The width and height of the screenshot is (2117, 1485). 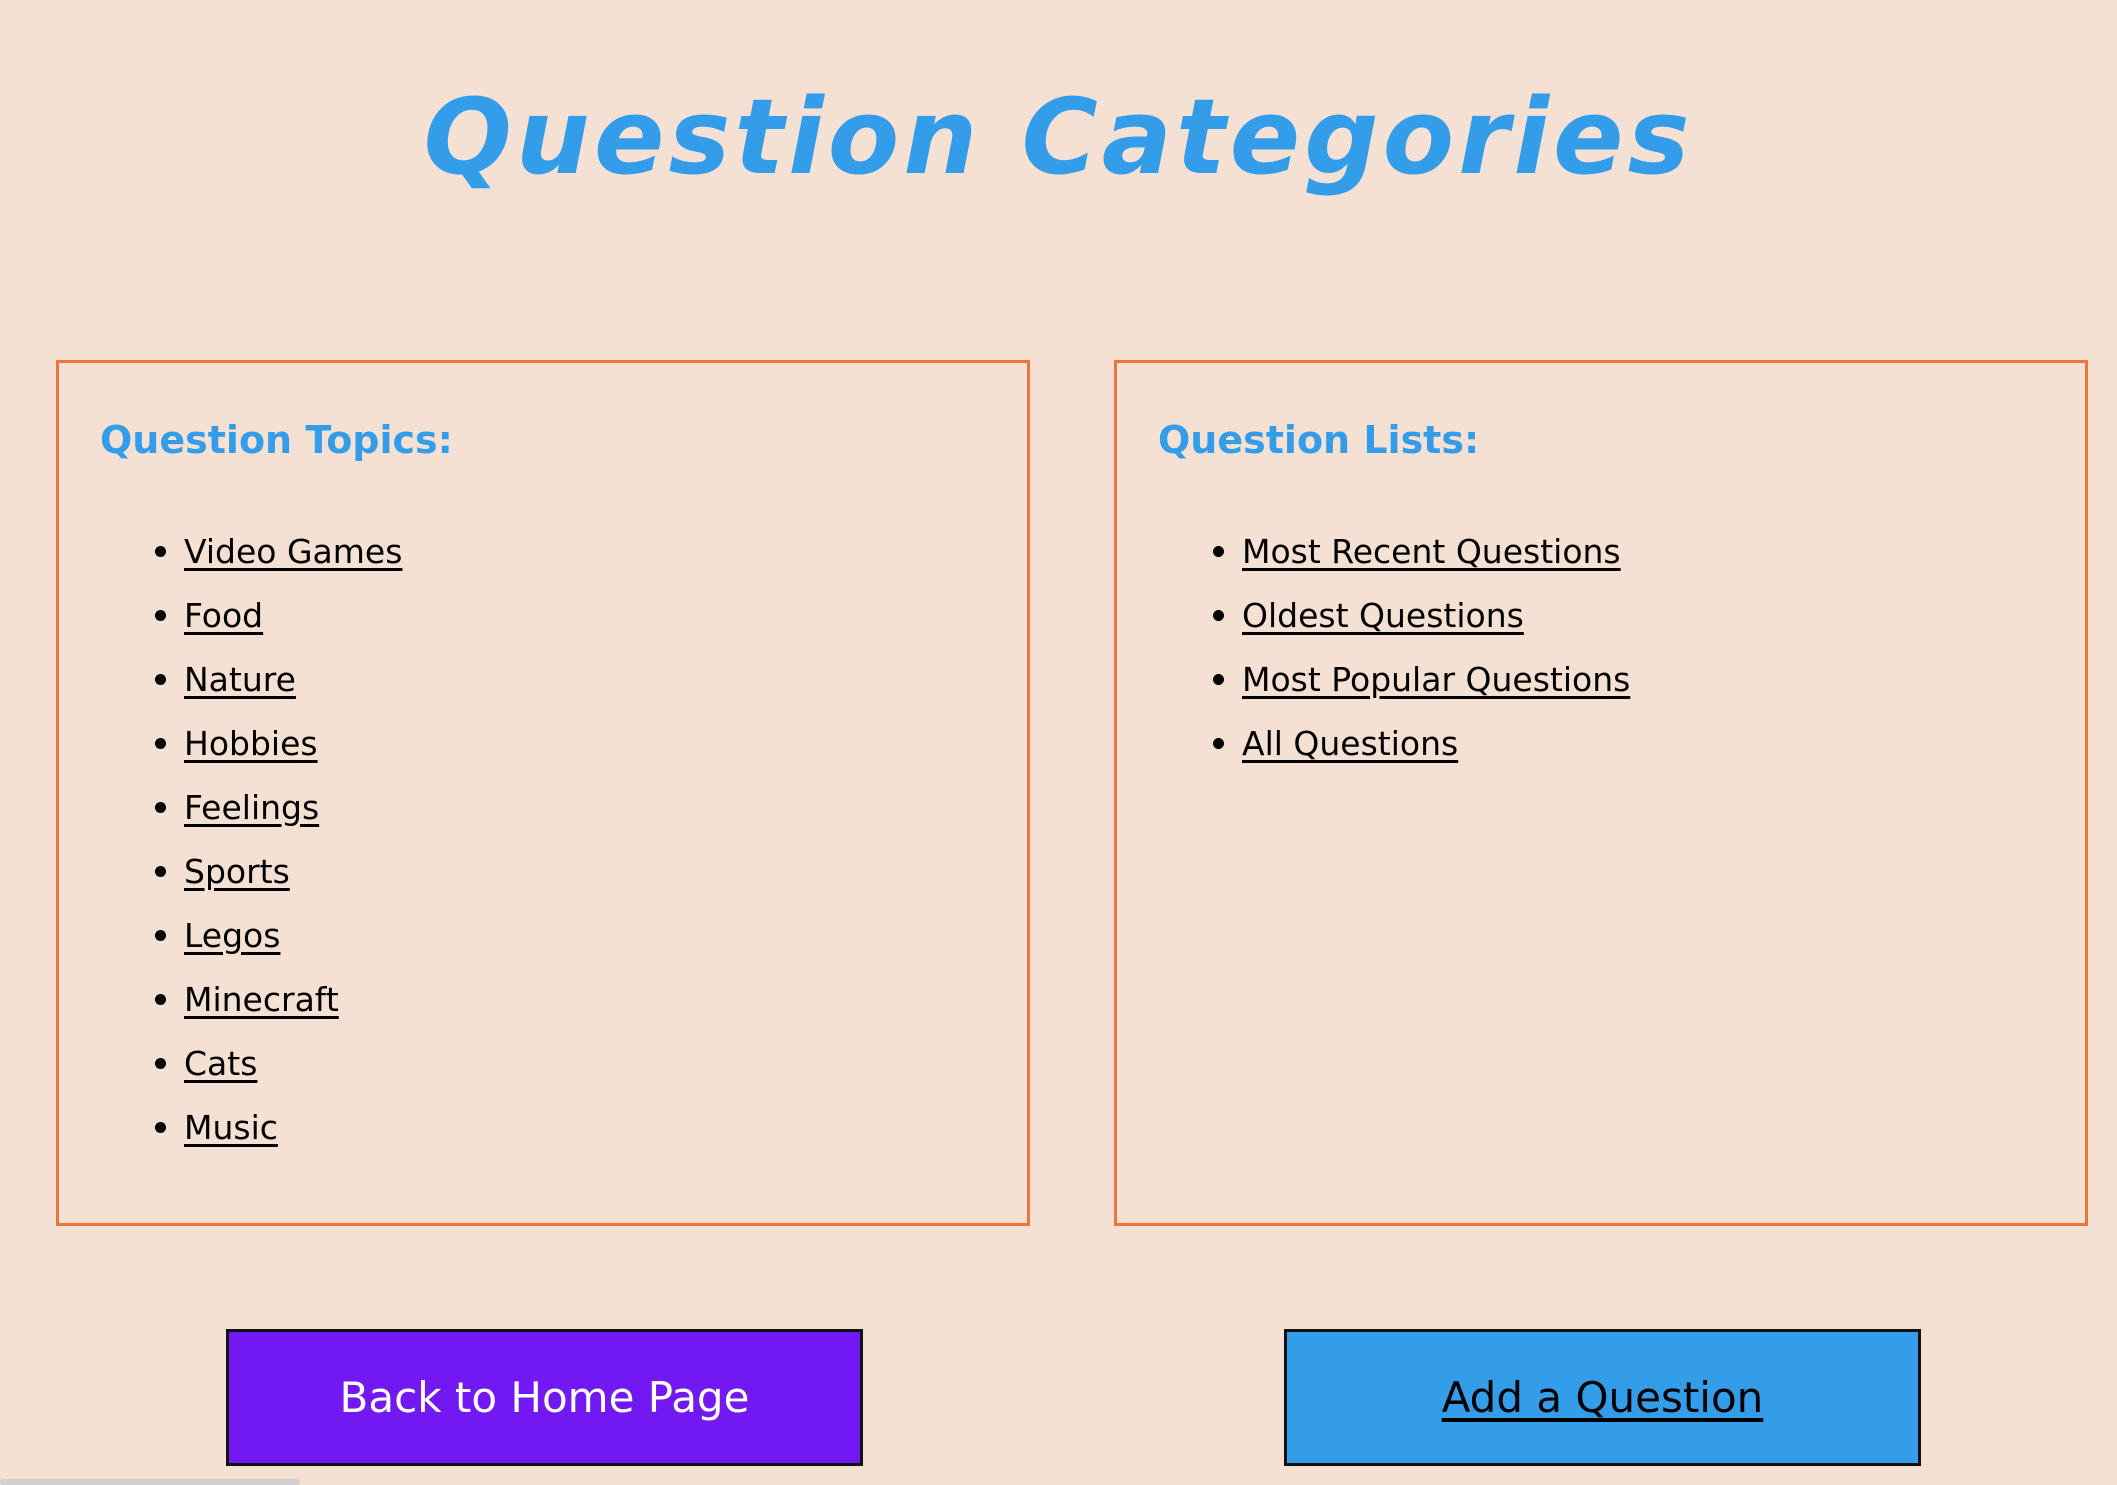 I want to click on page-title: Question Categories, so click(x=1058, y=137).